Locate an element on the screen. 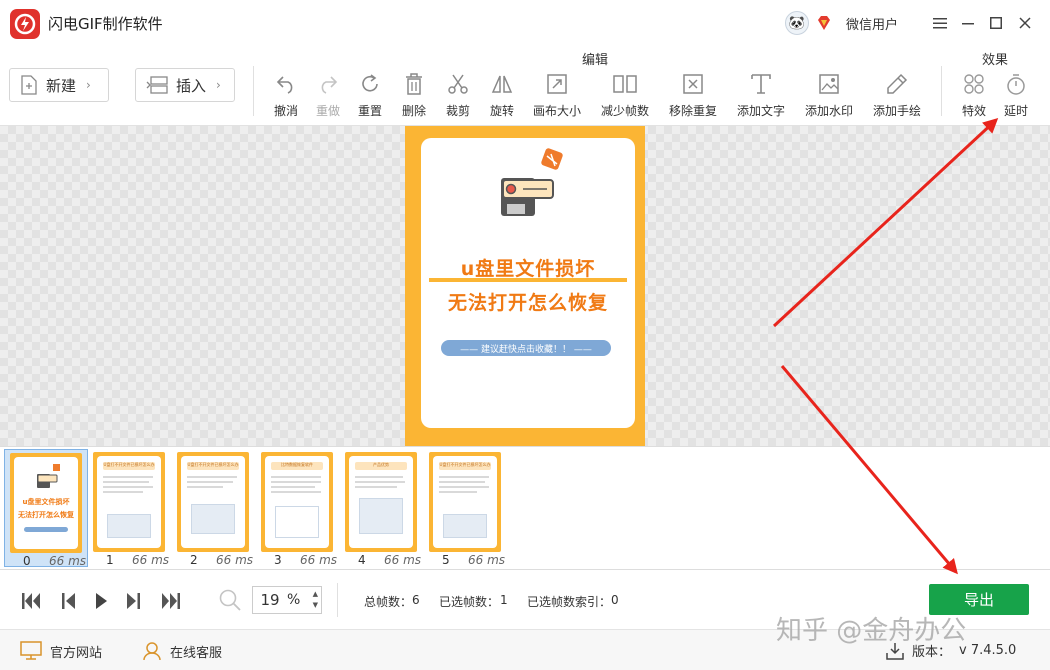  frame-thumbnail-0: u盘里文件损坏 无法打开怎么恢复 0 66 ms is located at coordinates (46, 508).